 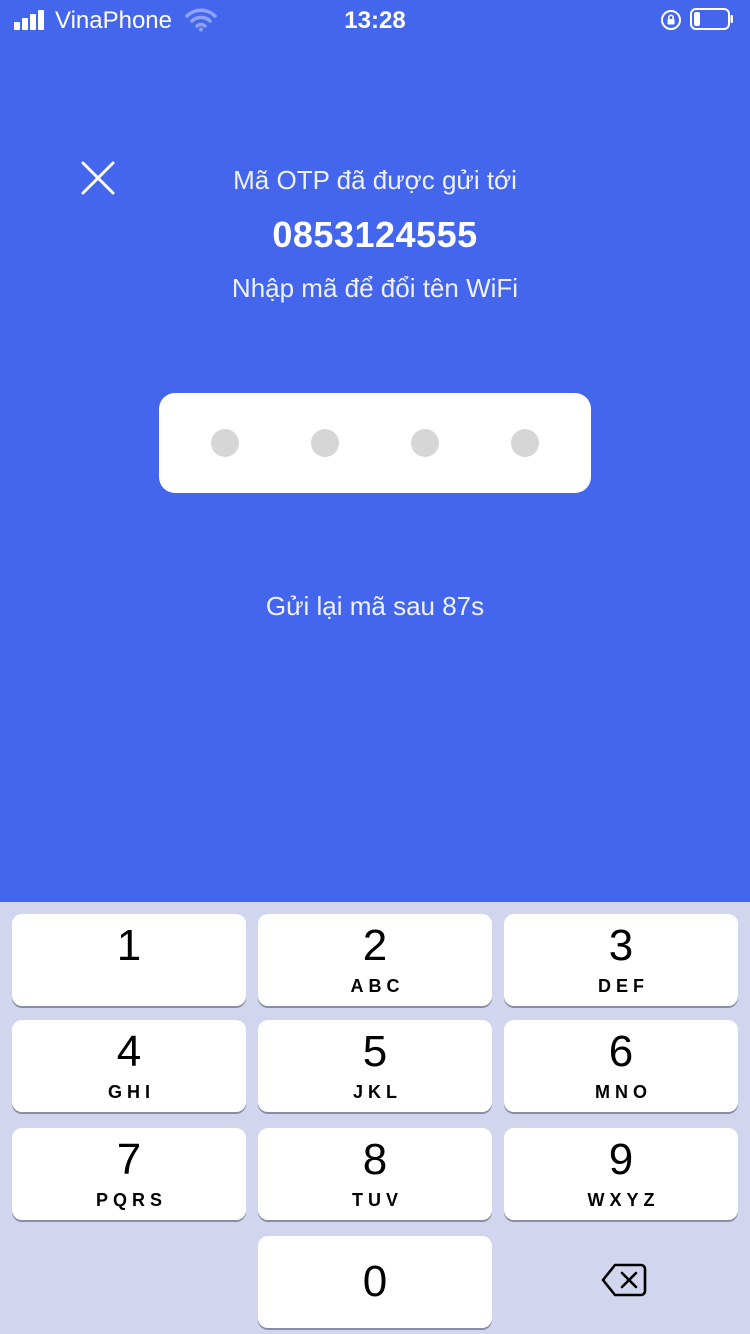 I want to click on key-digit: 8, so click(x=375, y=1159).